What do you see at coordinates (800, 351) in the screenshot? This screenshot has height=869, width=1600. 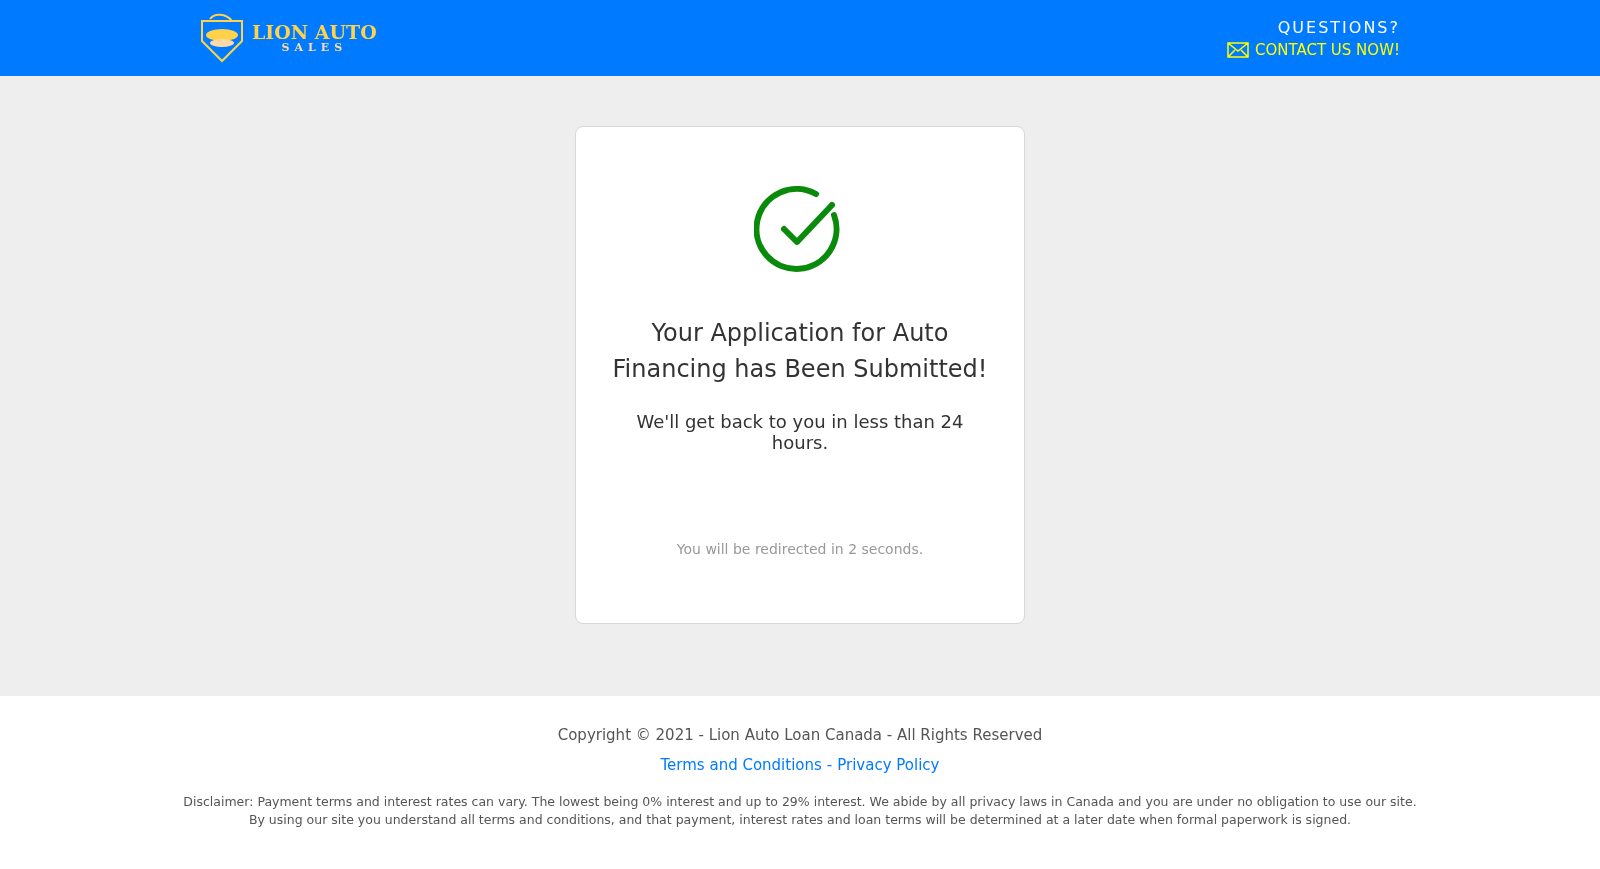 I see `confirmation-title: Your Application for Auto Financing has Been Submitted!` at bounding box center [800, 351].